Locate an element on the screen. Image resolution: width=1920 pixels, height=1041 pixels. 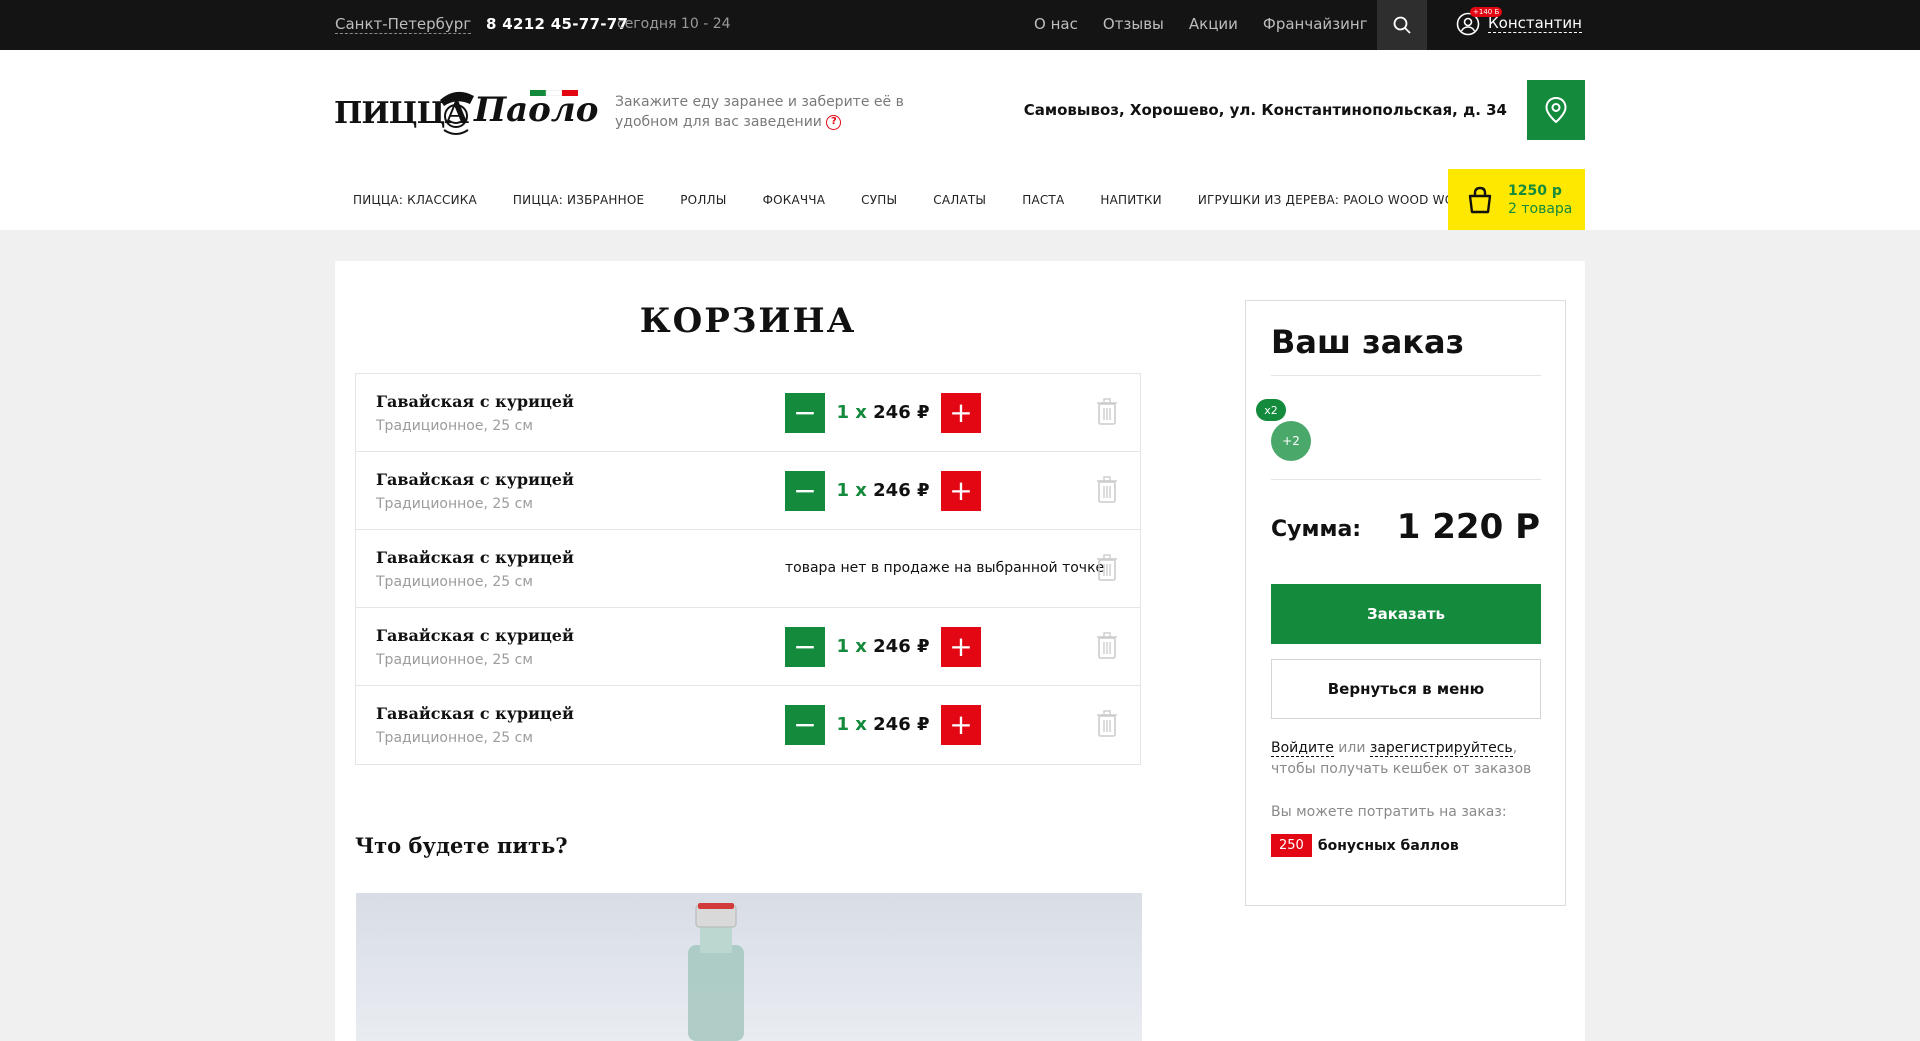
drinks-title: Что будете пить? is located at coordinates (461, 845).